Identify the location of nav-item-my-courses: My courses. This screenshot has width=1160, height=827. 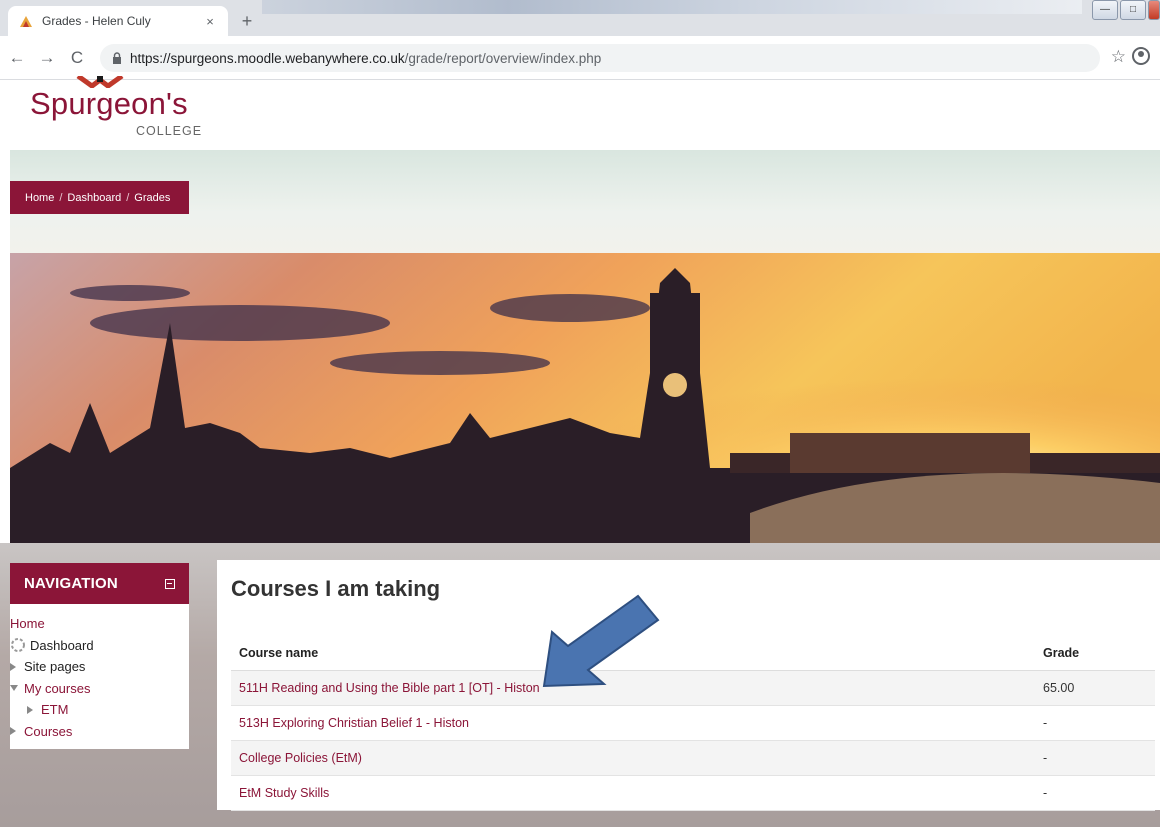
(99, 689).